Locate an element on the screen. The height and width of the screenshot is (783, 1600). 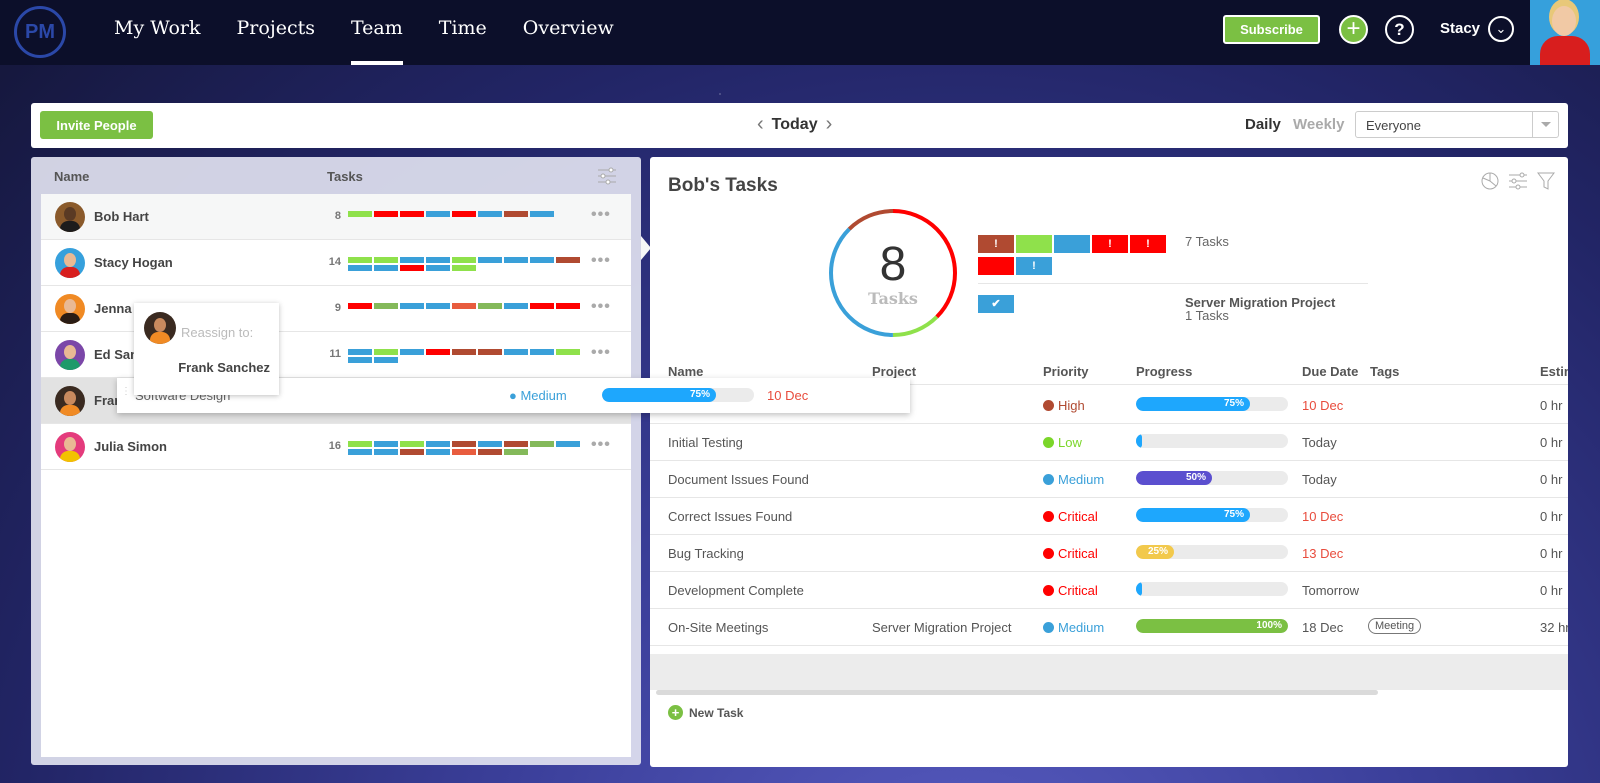
new-task-button: + New Task is located at coordinates (705, 712).